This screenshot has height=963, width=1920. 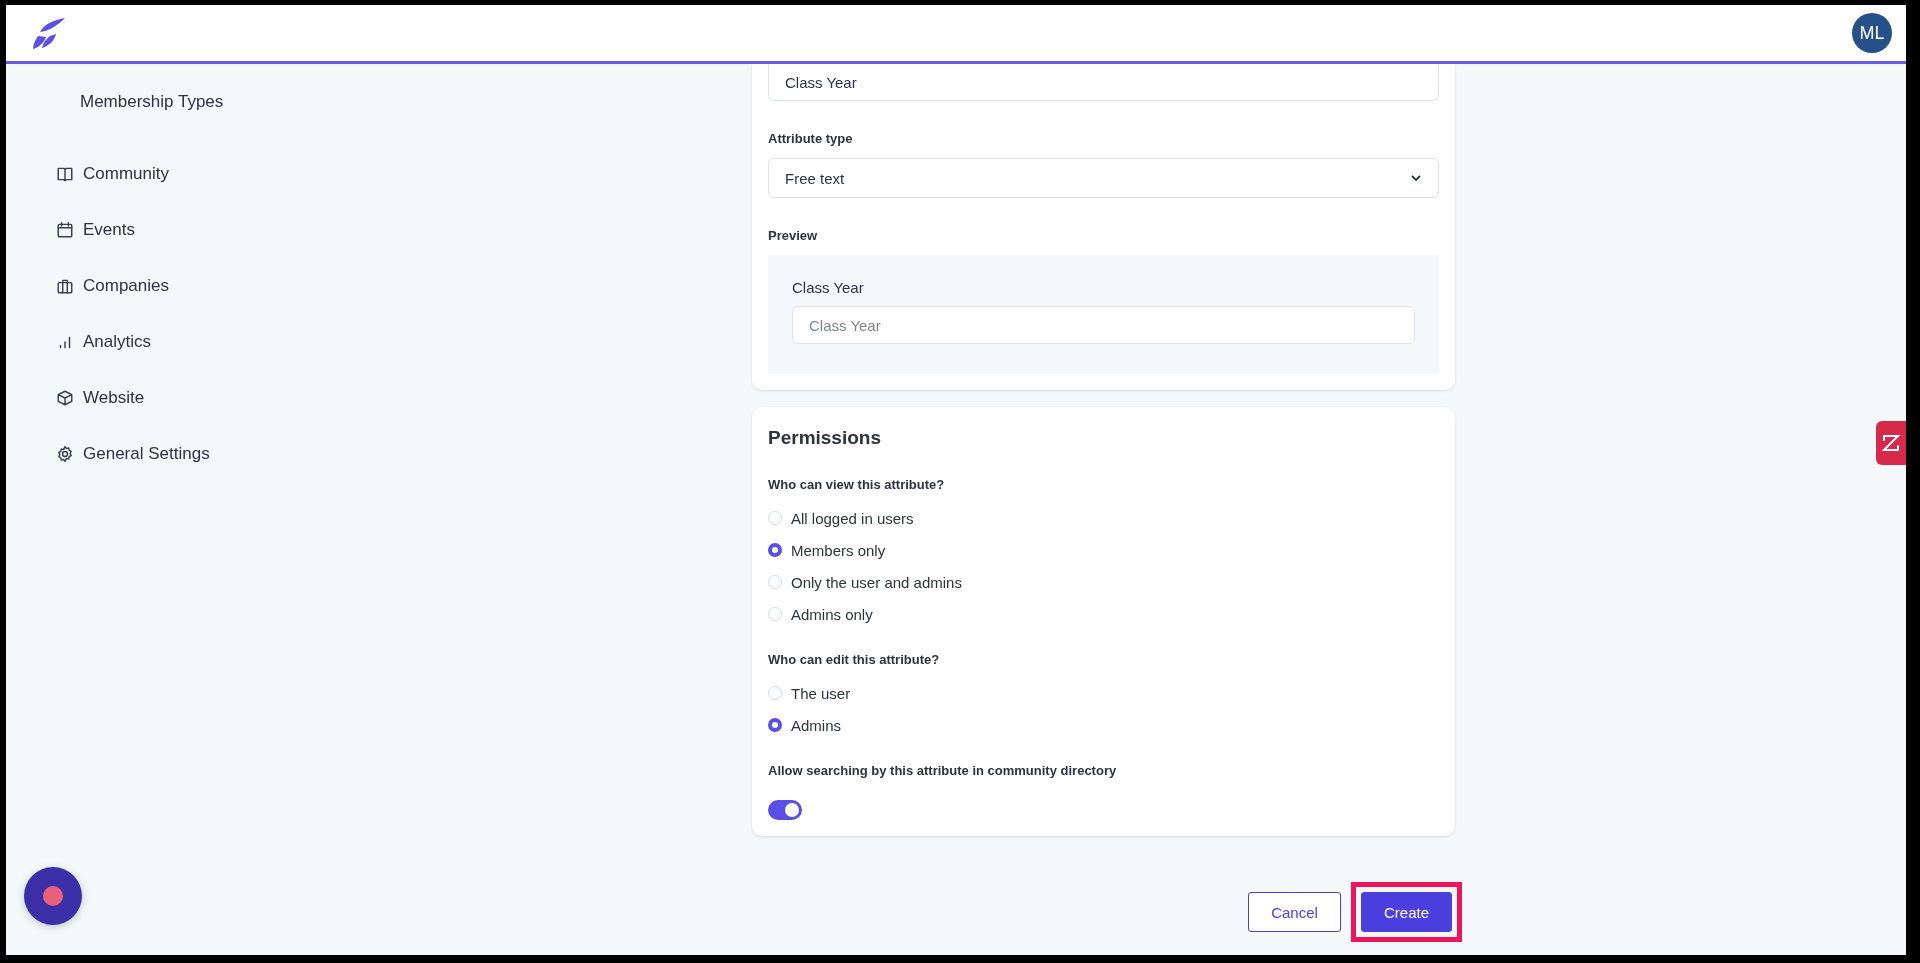 I want to click on radio-label: The user, so click(x=821, y=693).